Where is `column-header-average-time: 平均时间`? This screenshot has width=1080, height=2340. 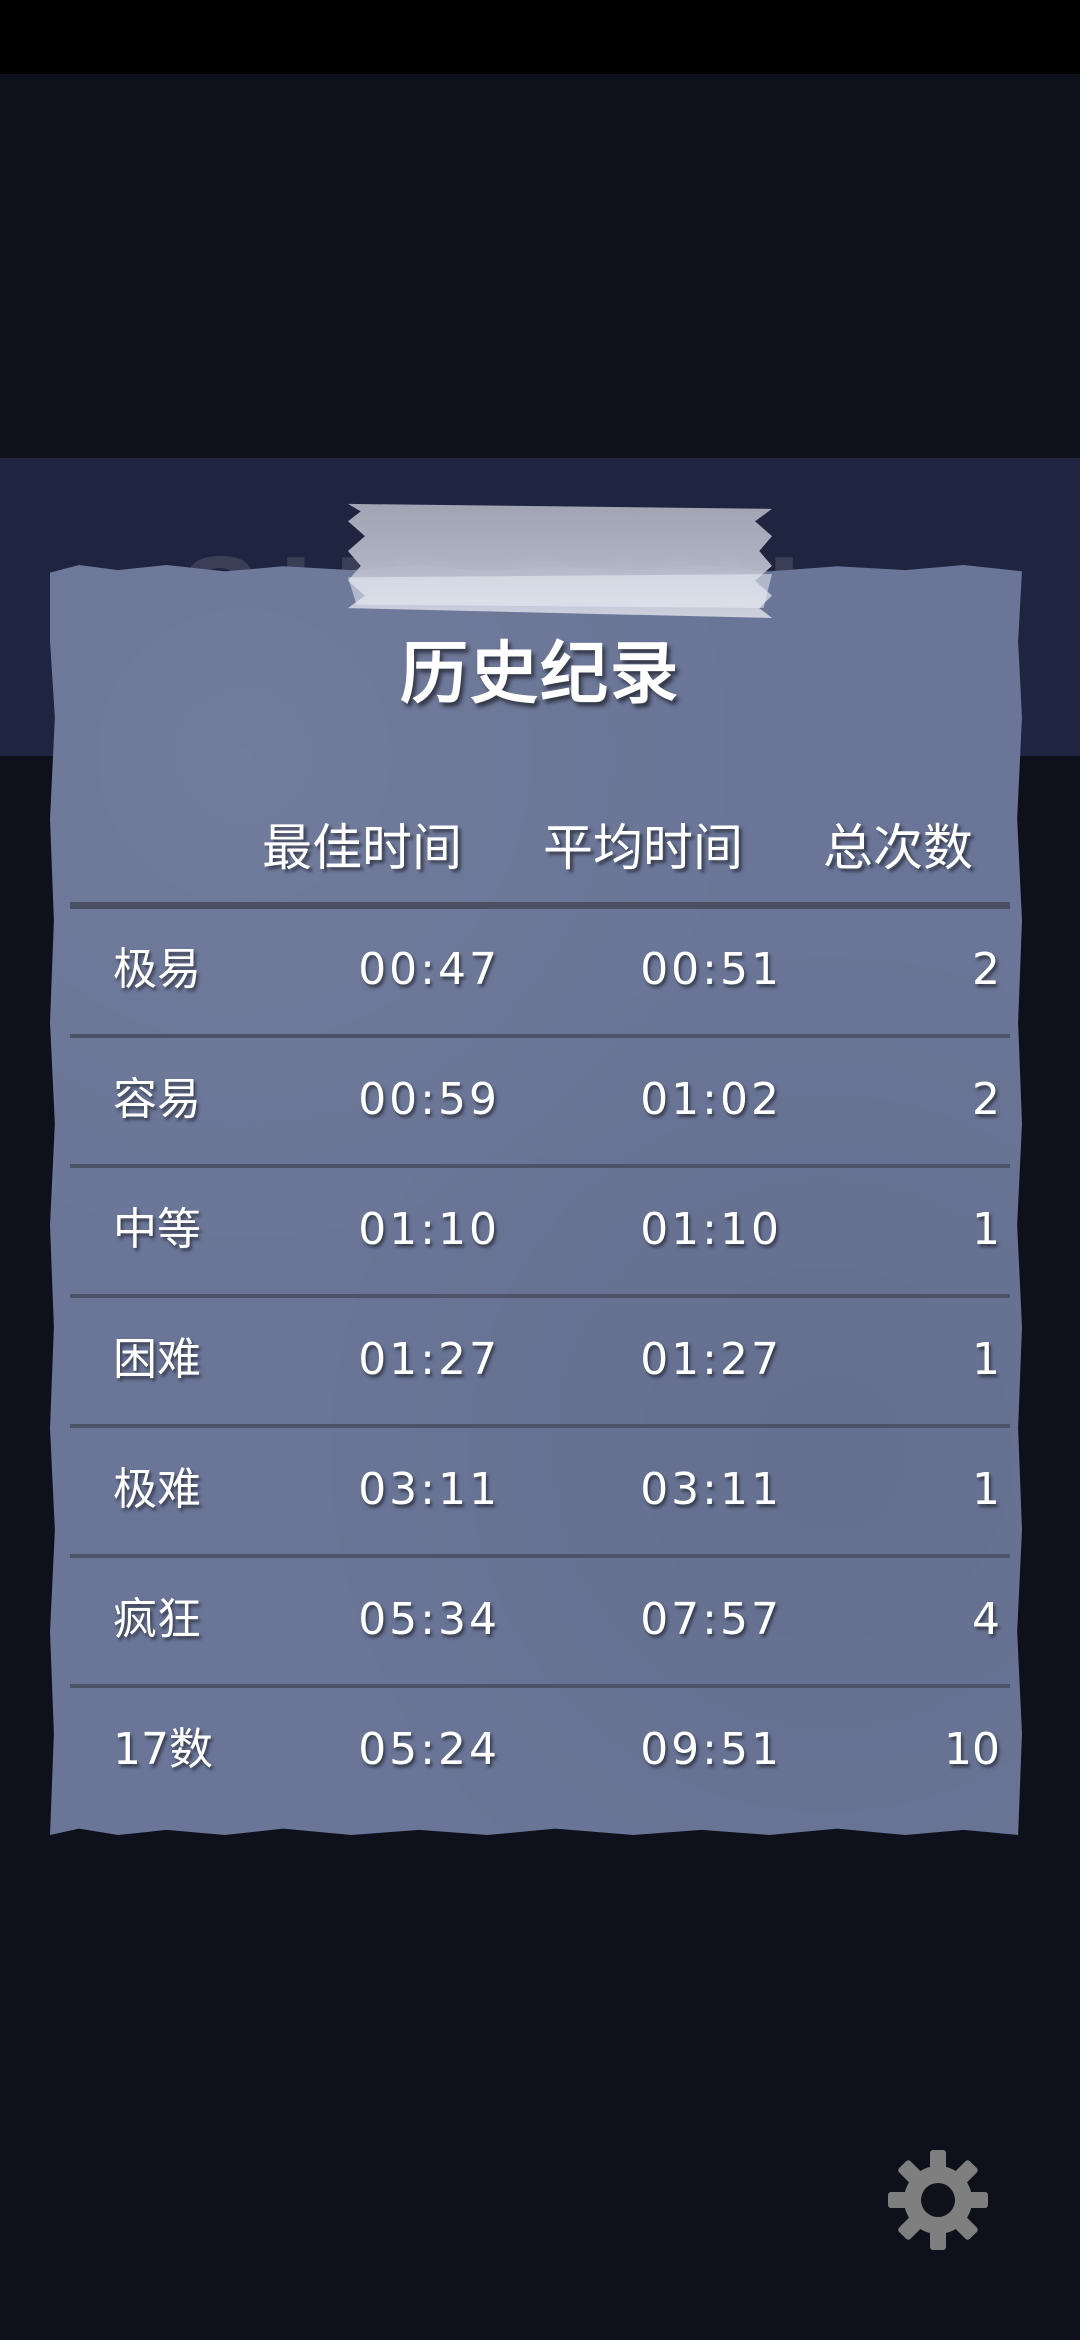
column-header-average-time: 平均时间 is located at coordinates (643, 848).